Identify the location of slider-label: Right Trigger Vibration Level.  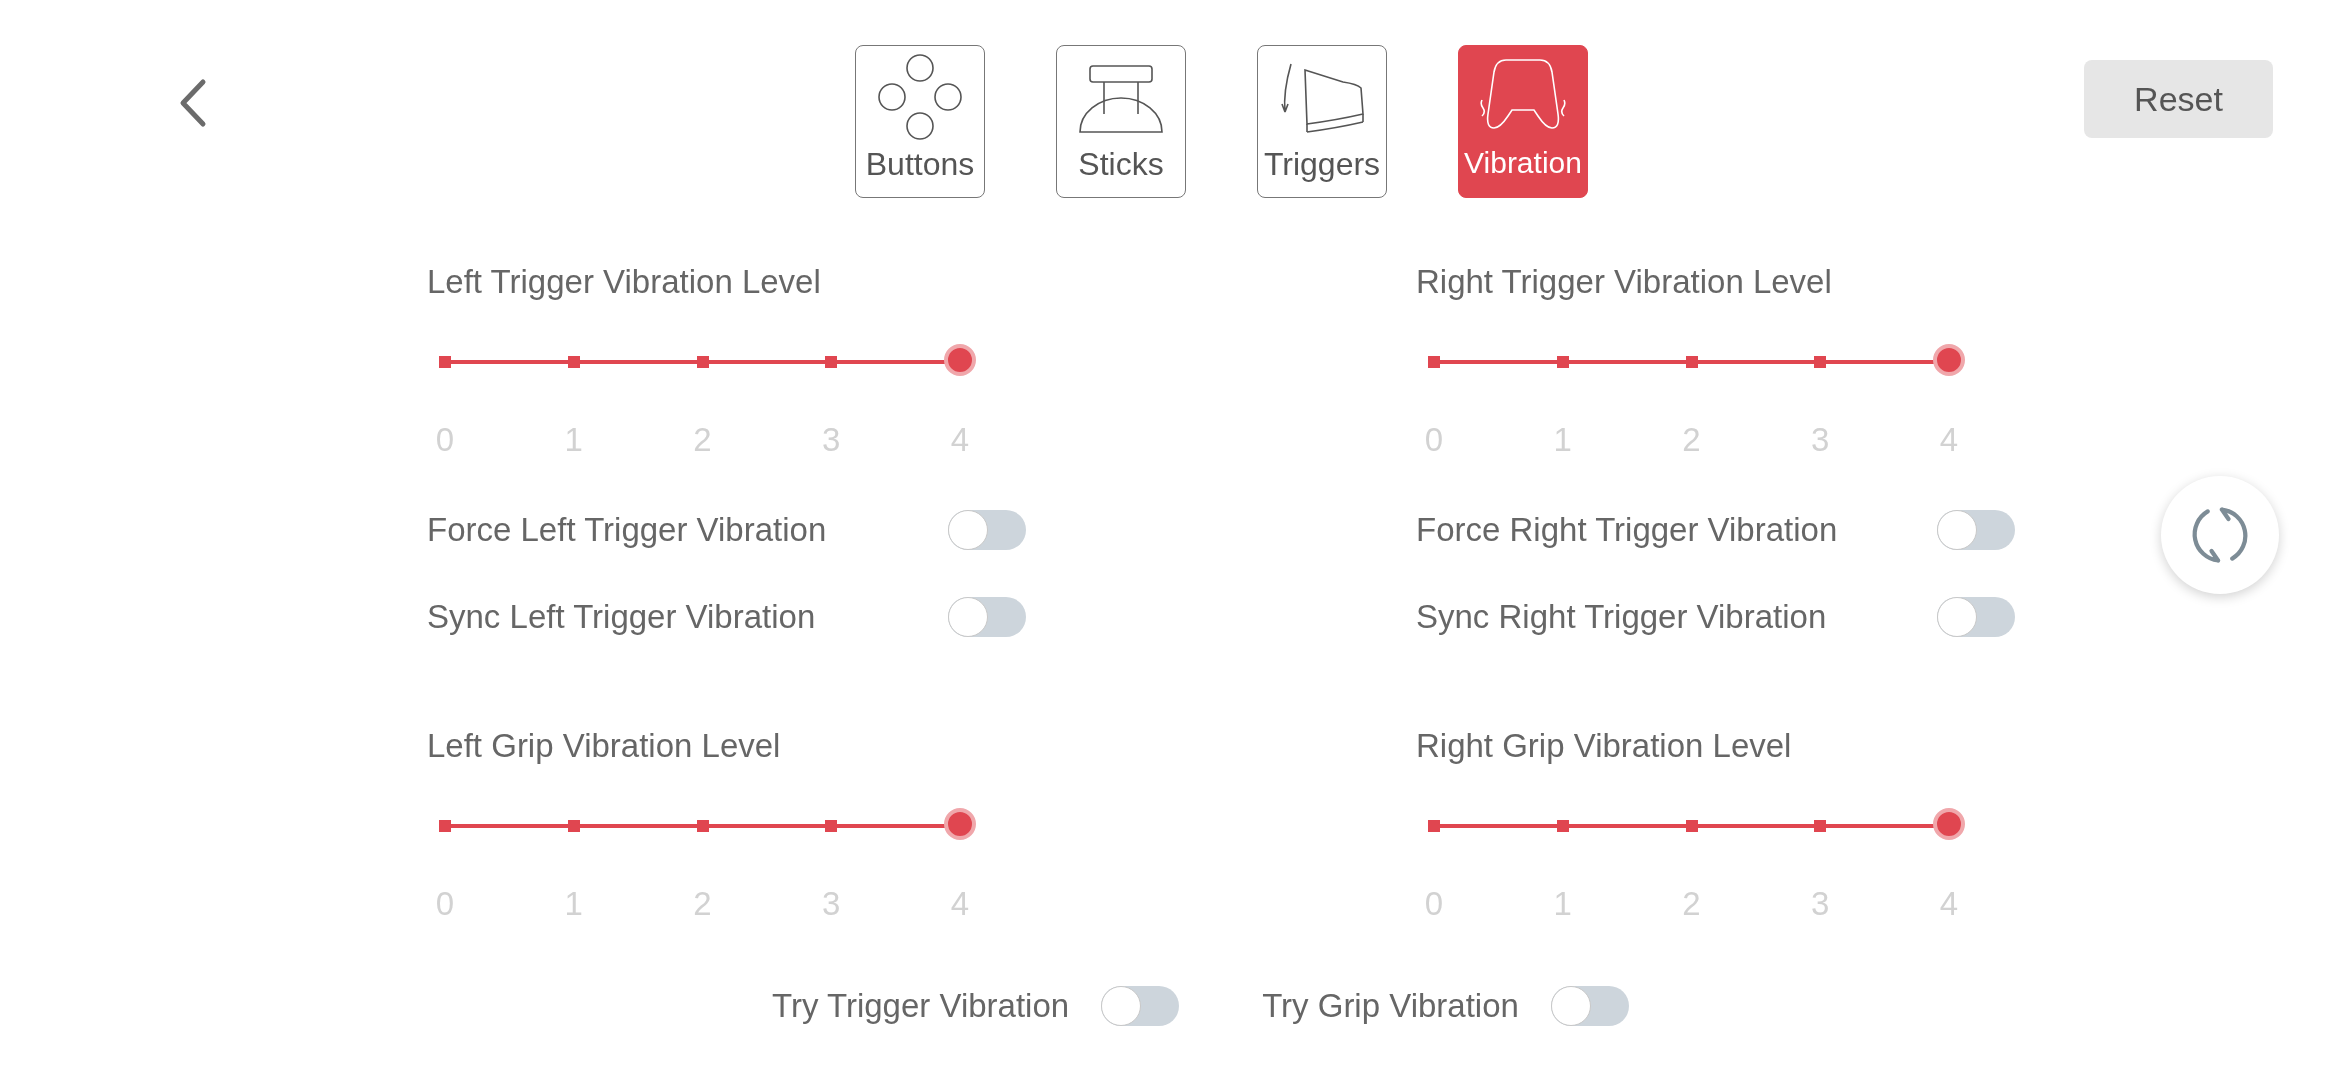
(1624, 281).